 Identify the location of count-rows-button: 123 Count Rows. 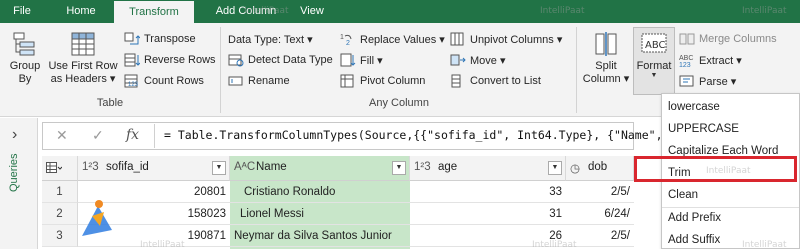
(164, 81).